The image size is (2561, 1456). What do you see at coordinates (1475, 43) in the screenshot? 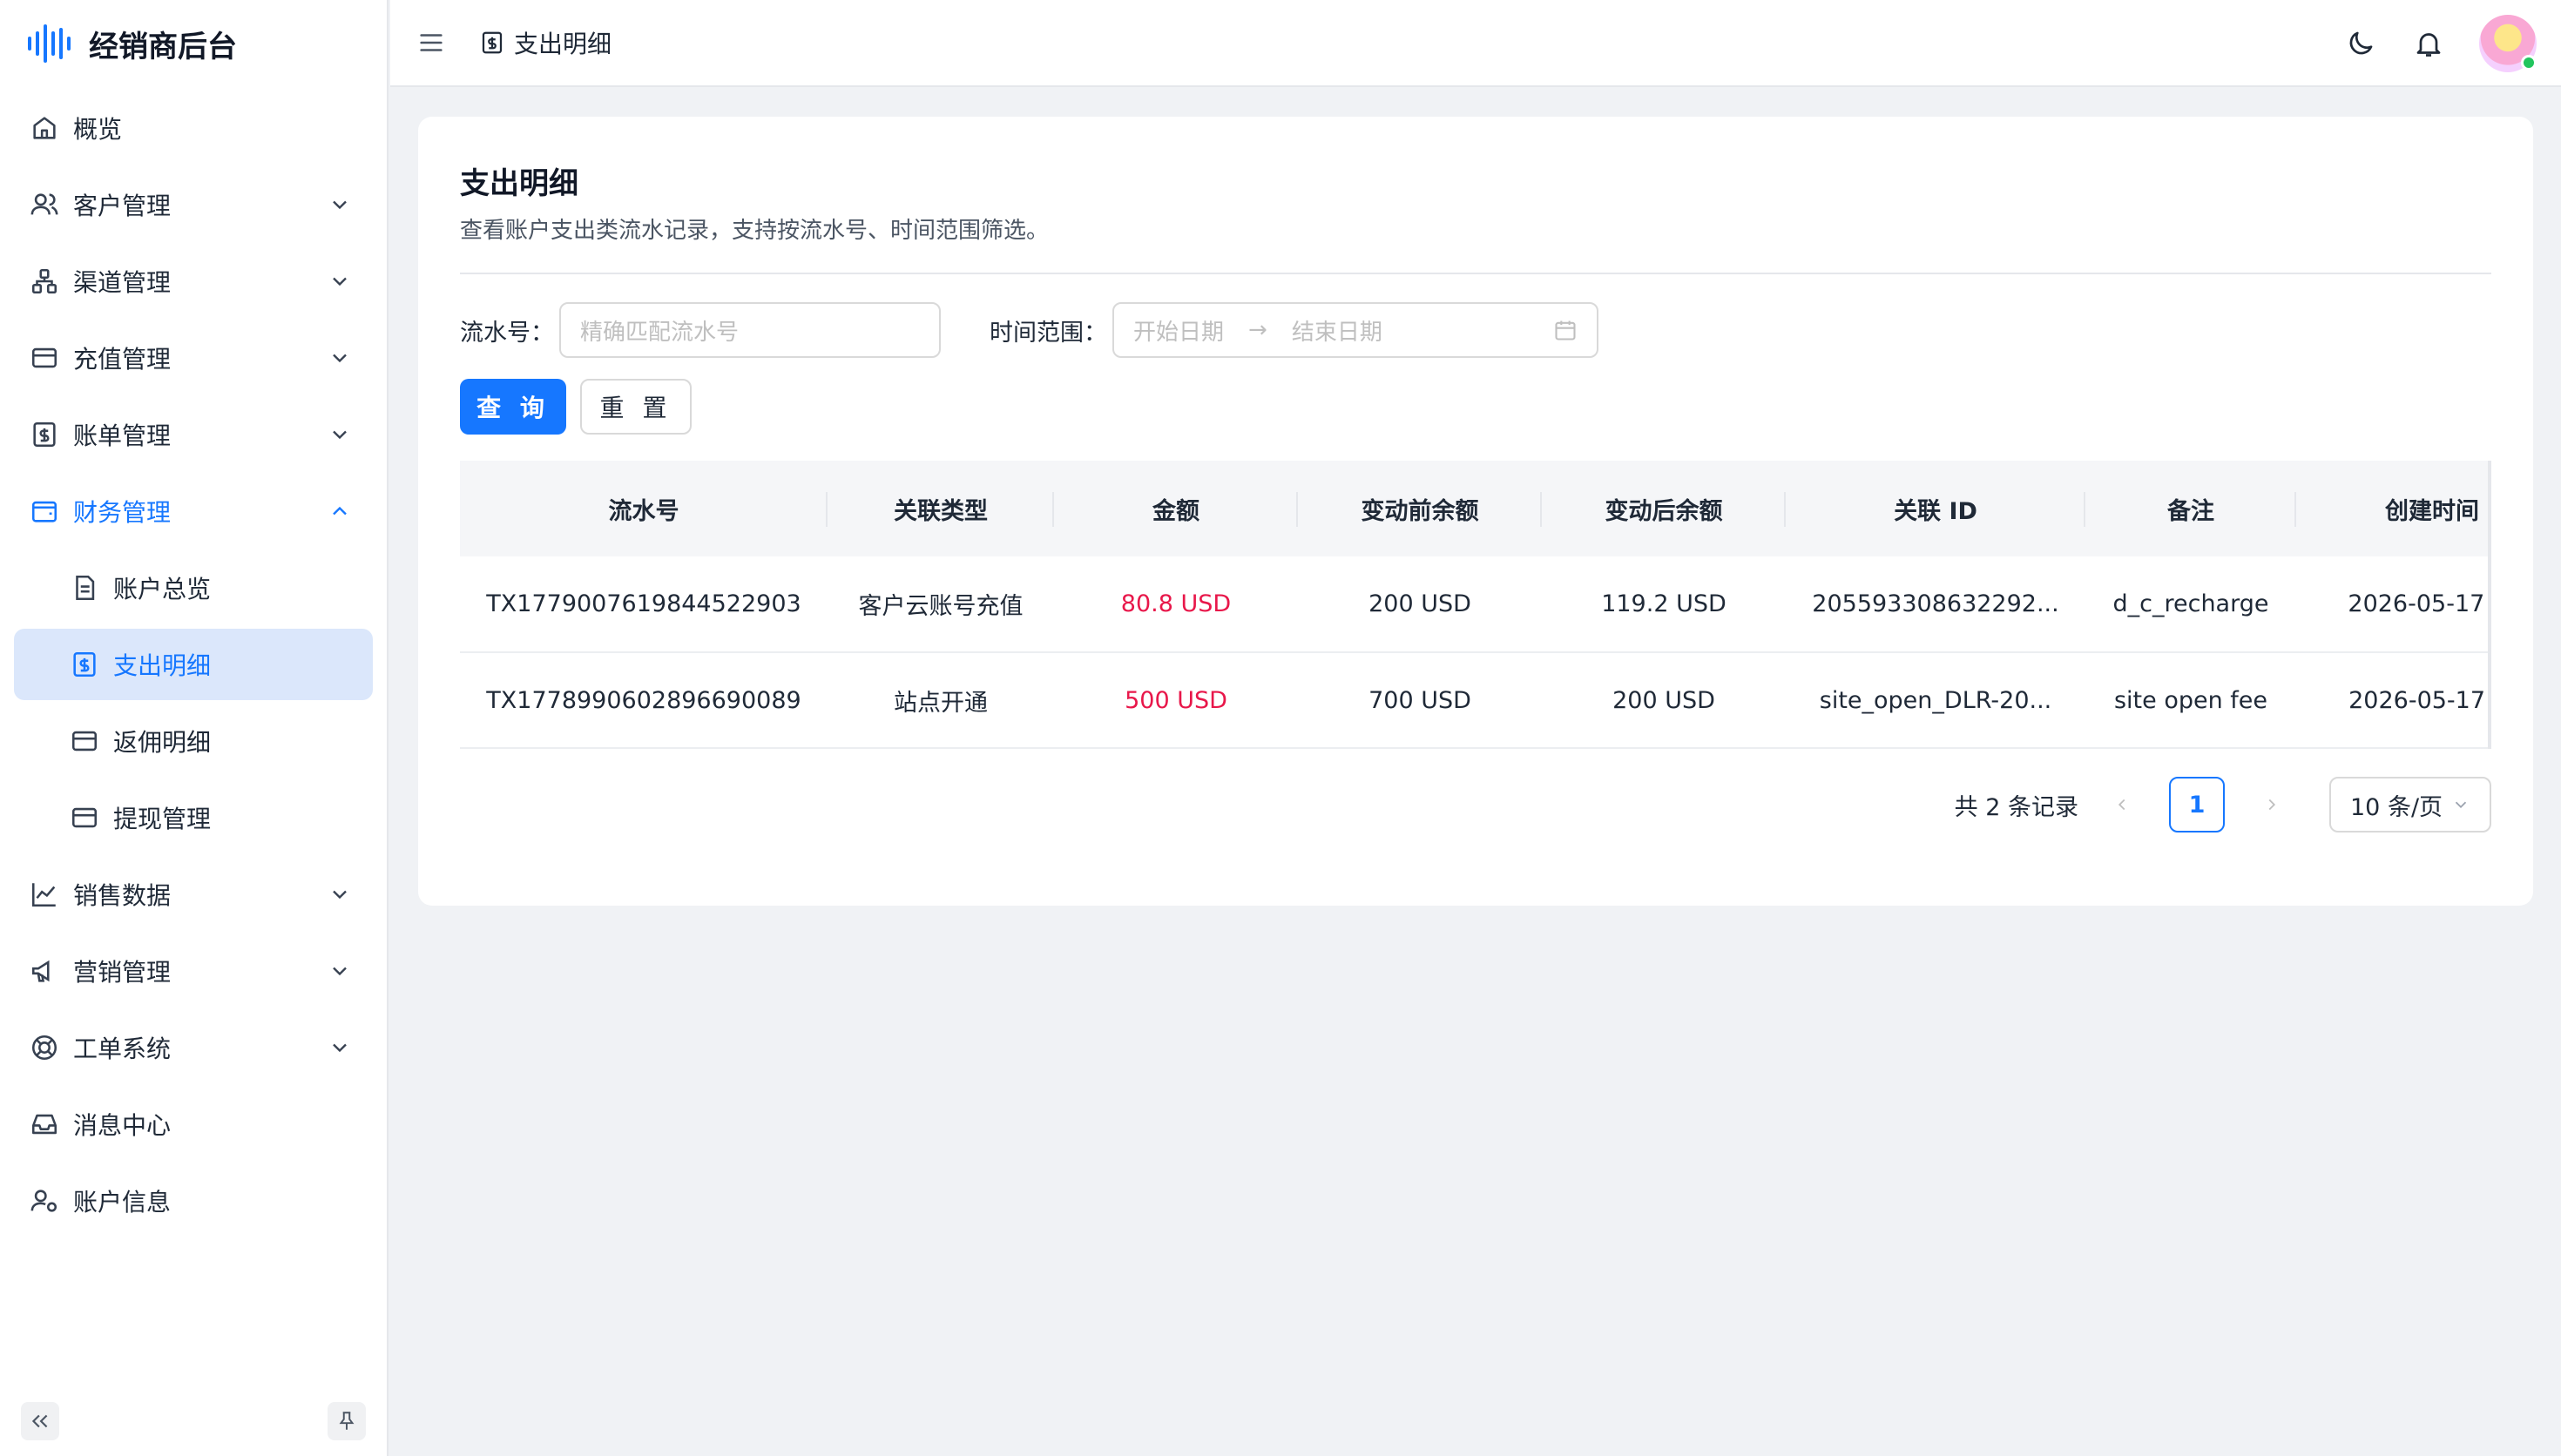
I see `top-header: 支出明细` at bounding box center [1475, 43].